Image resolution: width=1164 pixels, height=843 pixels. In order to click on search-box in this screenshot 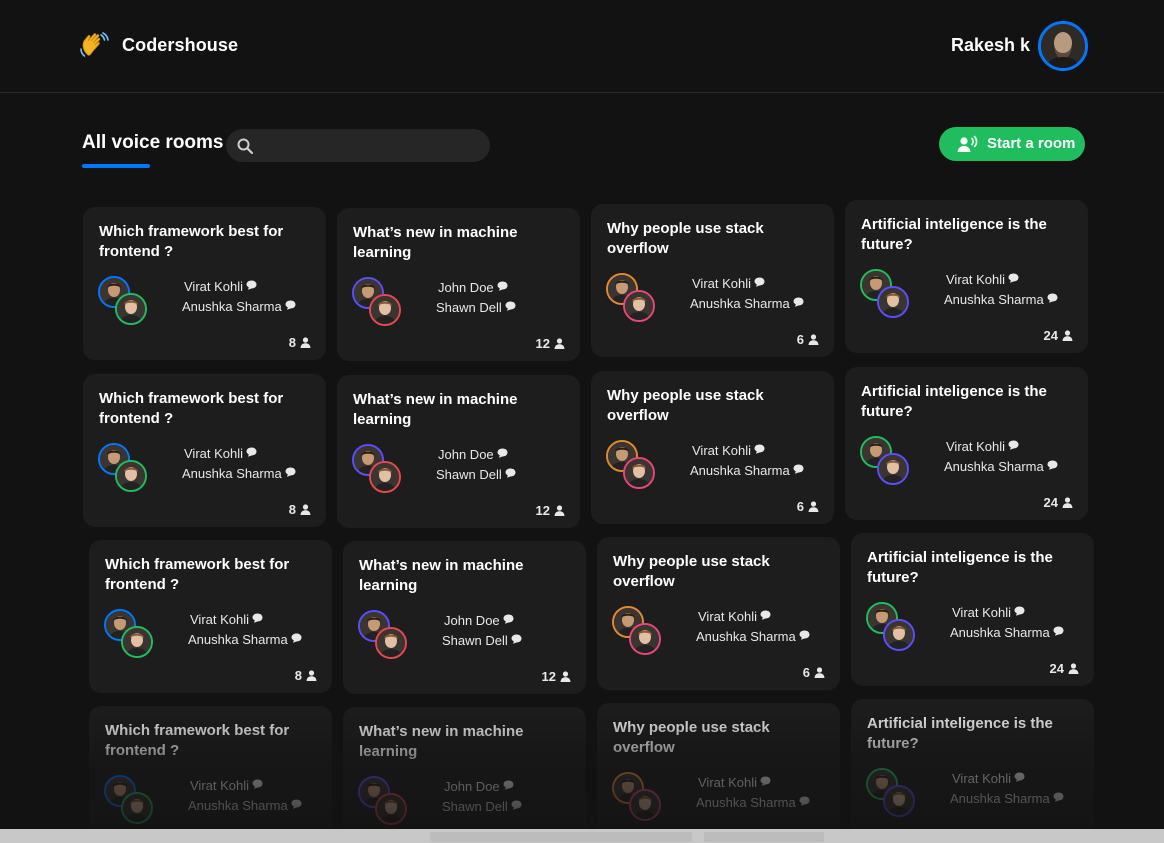, I will do `click(358, 145)`.